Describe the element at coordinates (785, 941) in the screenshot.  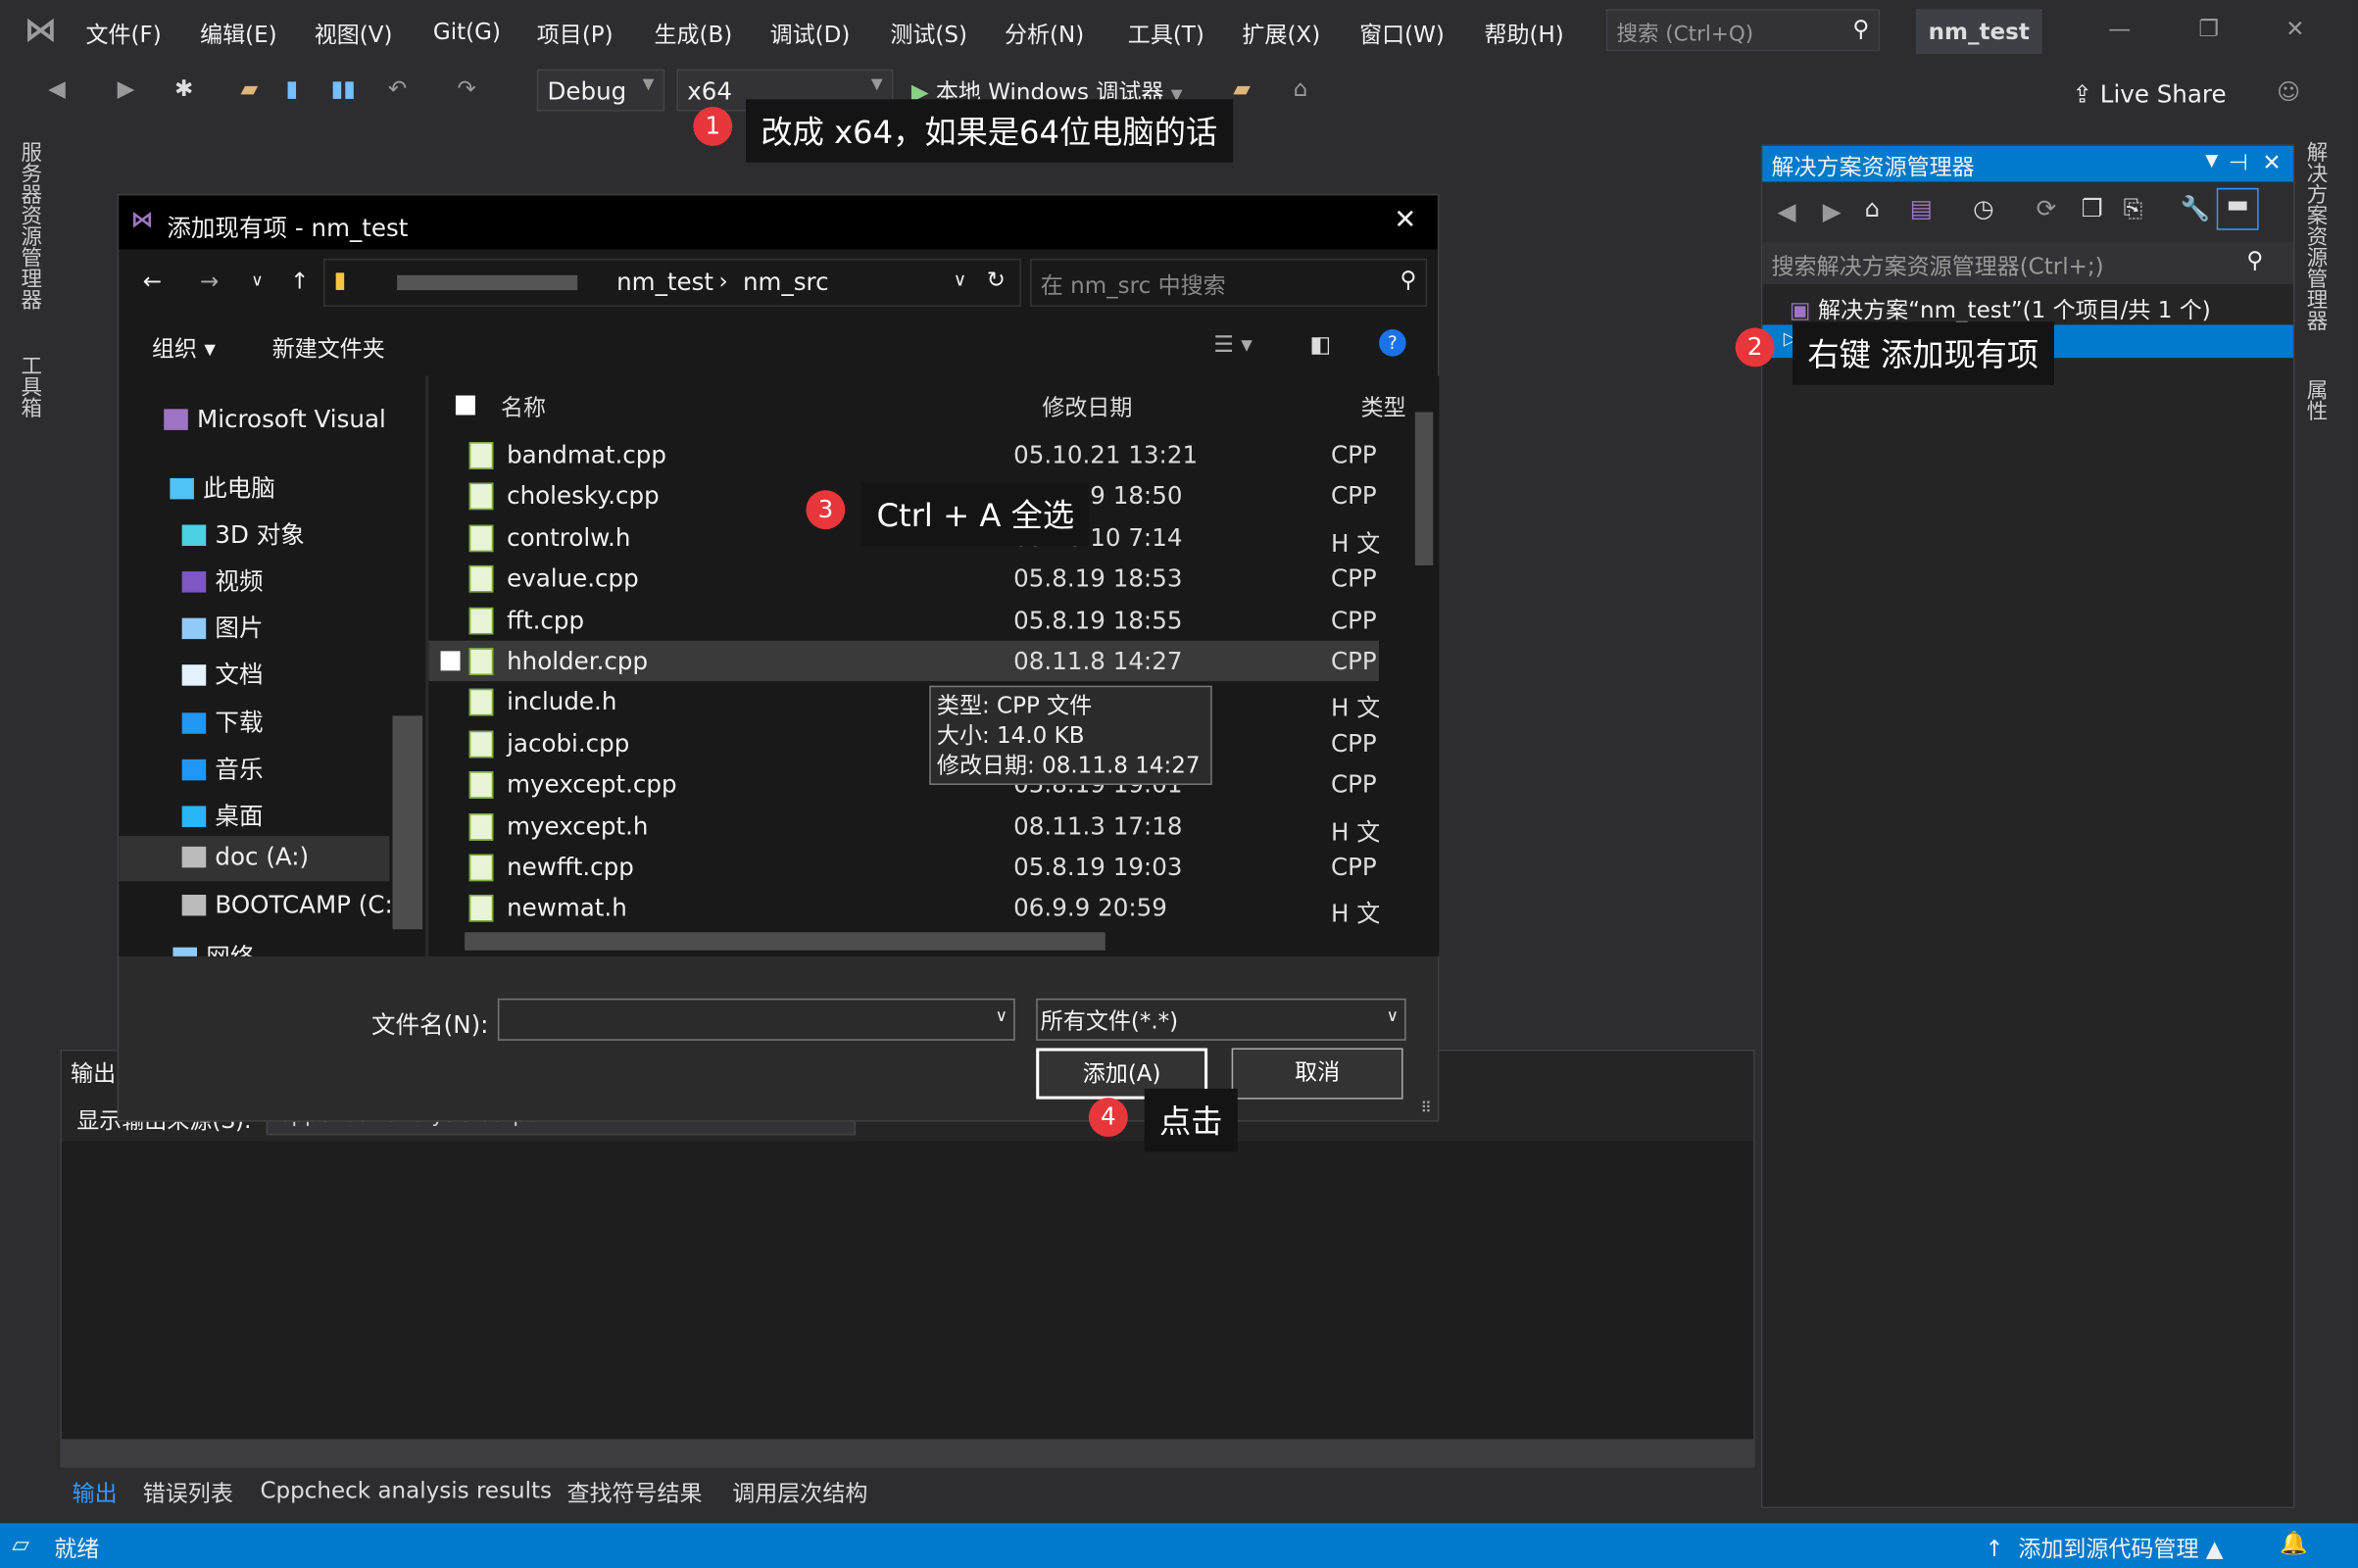
I see `file-hscroll-thumb` at that location.